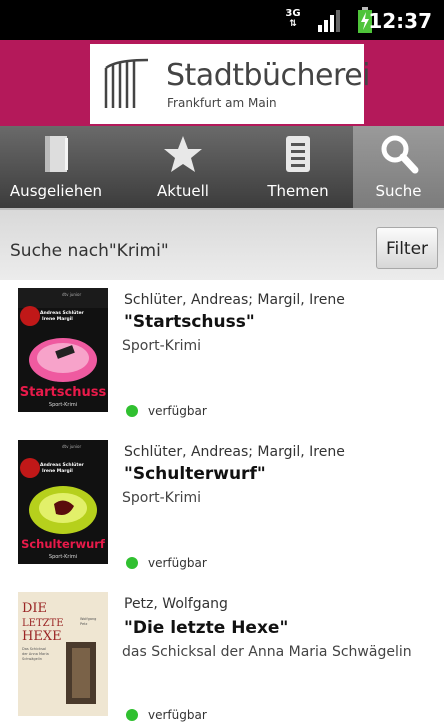  Describe the element at coordinates (42, 636) in the screenshot. I see `svg-text: HEXE` at that location.